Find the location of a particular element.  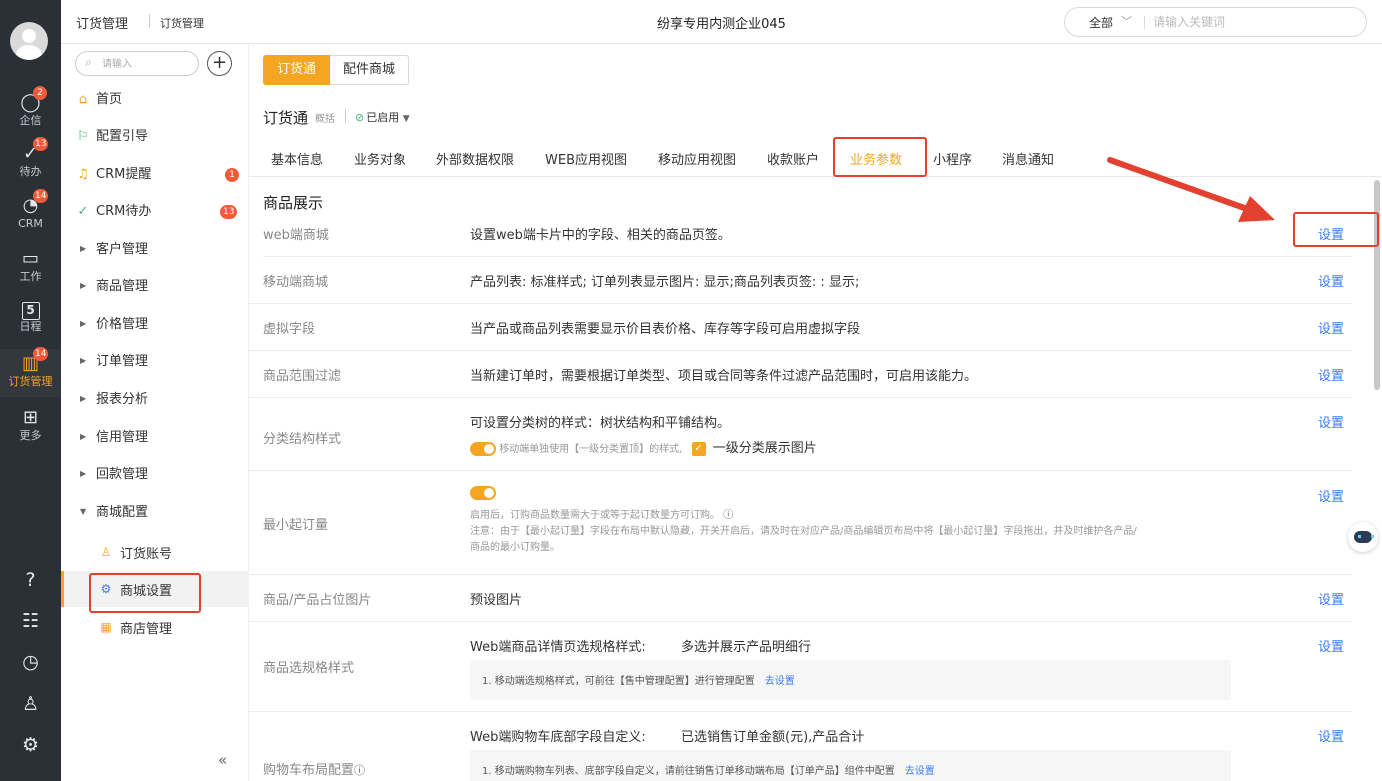

nav-sub-store-mgmt: ▦ 商店管理 is located at coordinates (155, 627).